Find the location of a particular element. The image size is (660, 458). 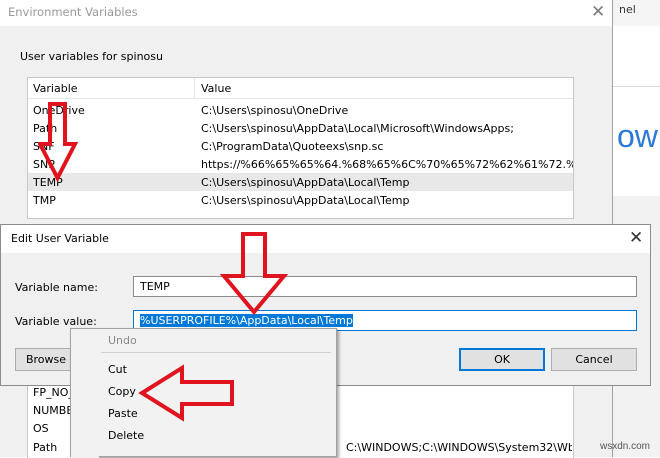

row-variable-value: C:\ProgramData\Quoteexs\snp.sc is located at coordinates (292, 146).